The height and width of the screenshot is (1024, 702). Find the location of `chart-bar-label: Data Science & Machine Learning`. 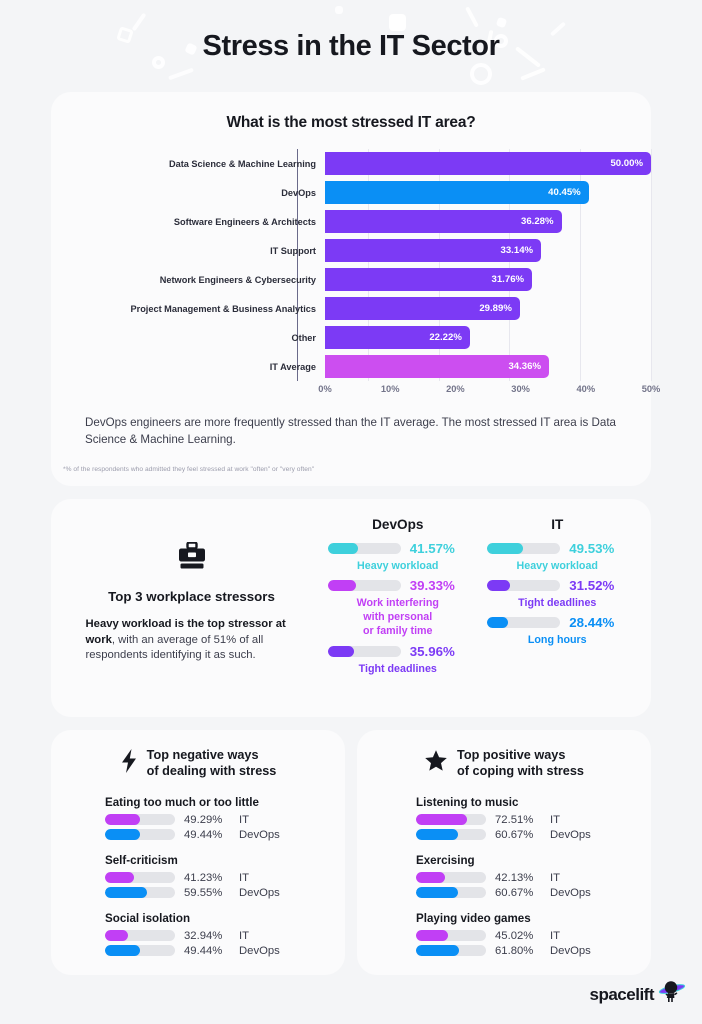

chart-bar-label: Data Science & Machine Learning is located at coordinates (242, 163).